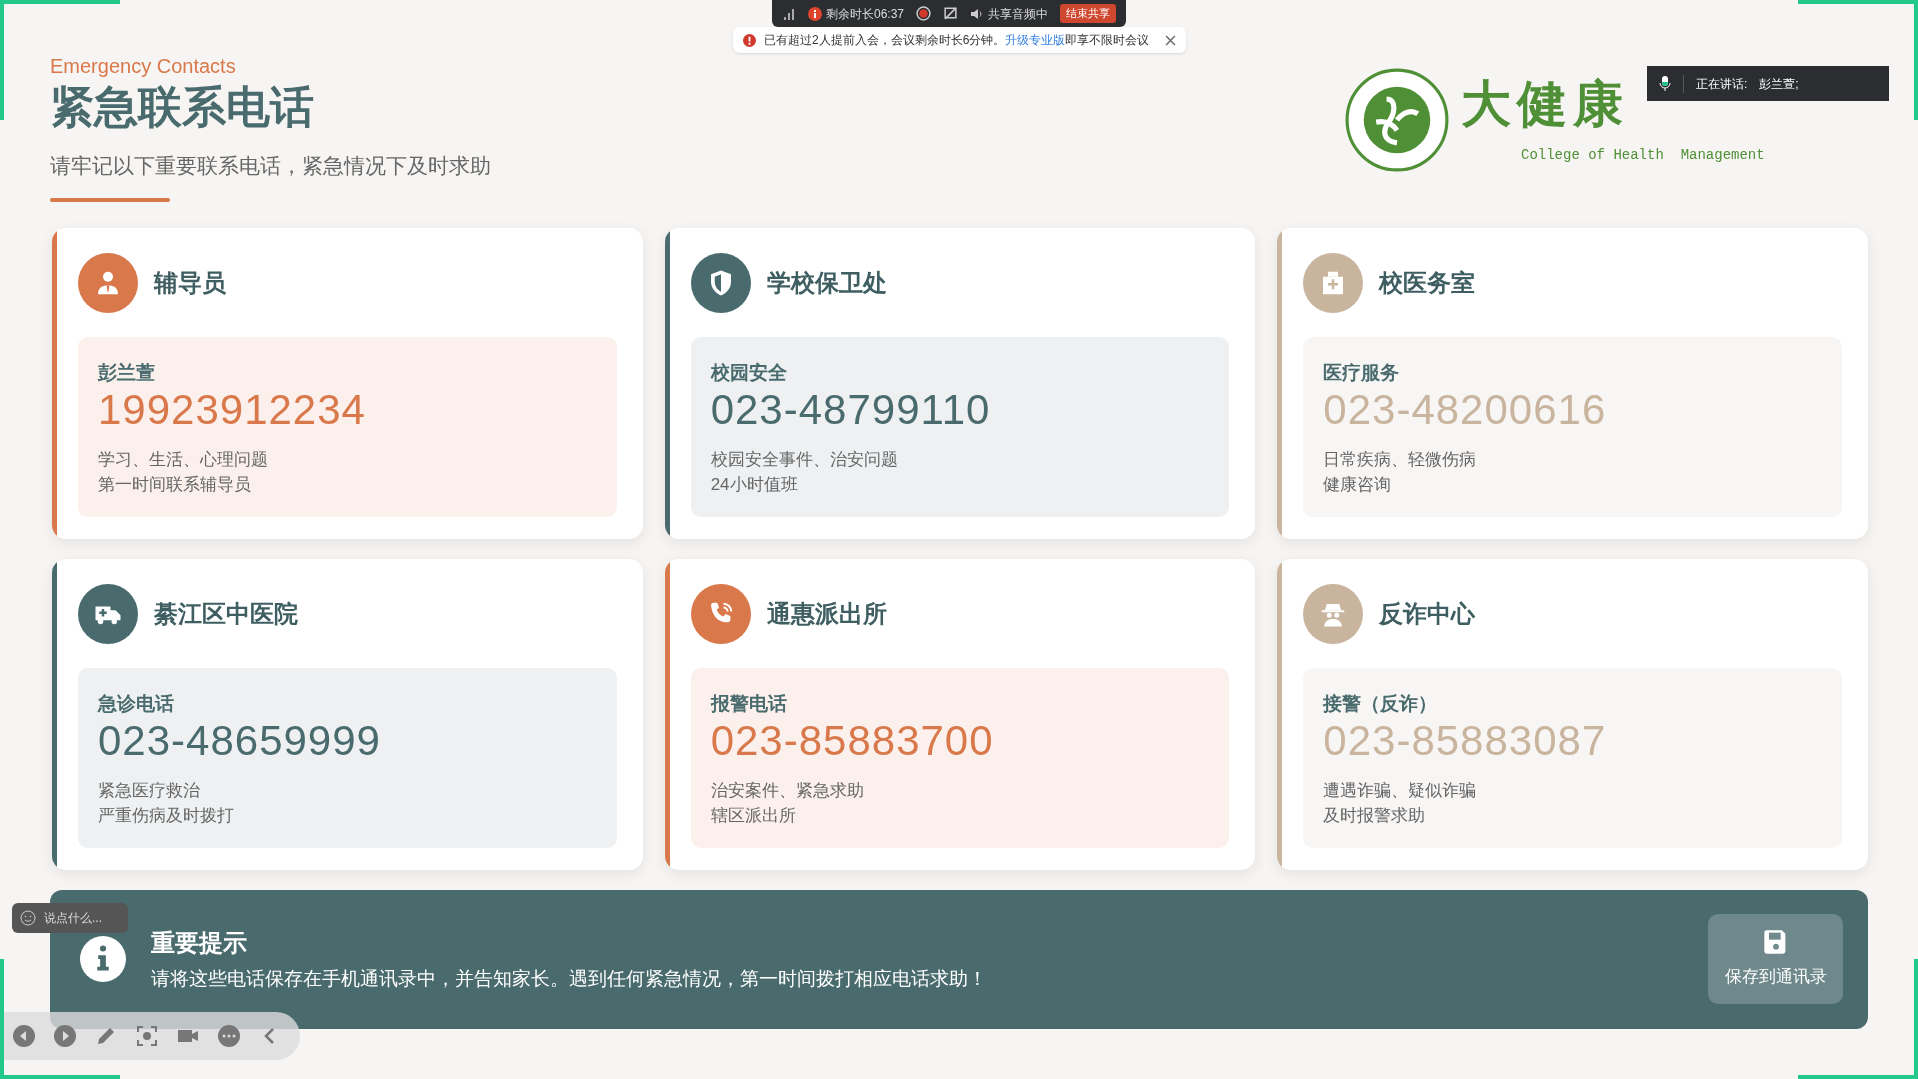 Image resolution: width=1918 pixels, height=1079 pixels. I want to click on phone-number: 023-48659999, so click(240, 741).